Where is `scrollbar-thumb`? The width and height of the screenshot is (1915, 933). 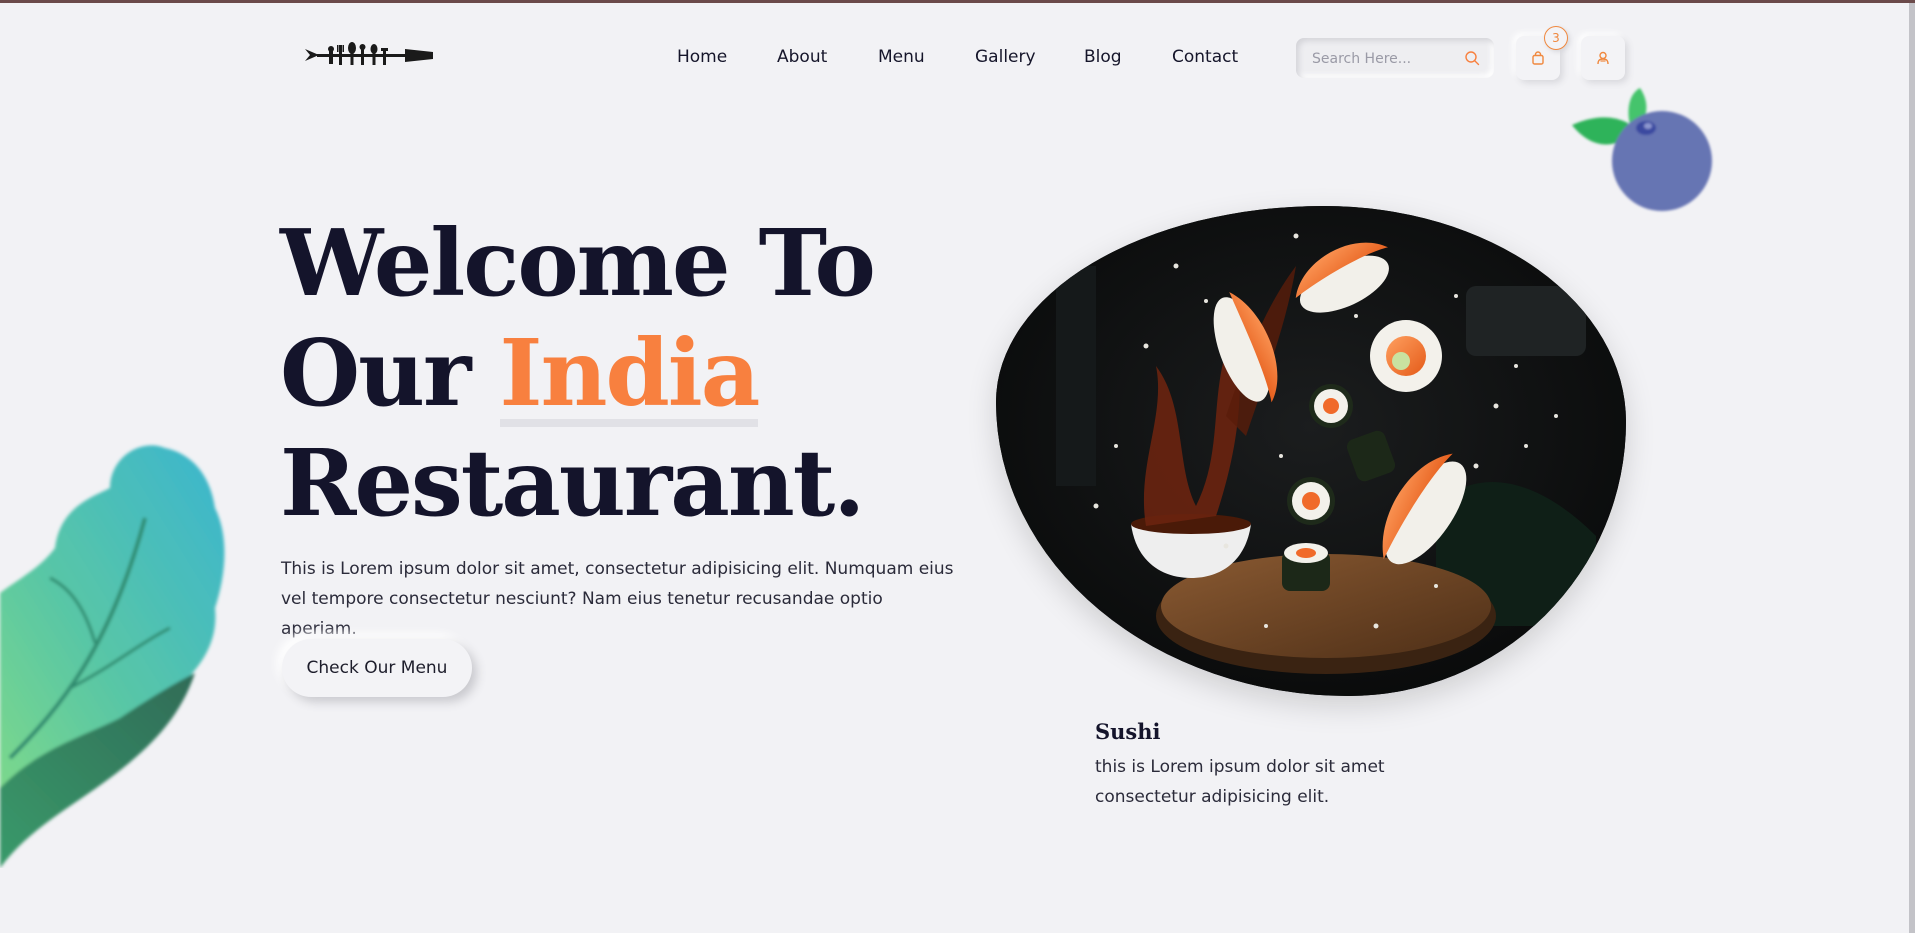 scrollbar-thumb is located at coordinates (1912, 468).